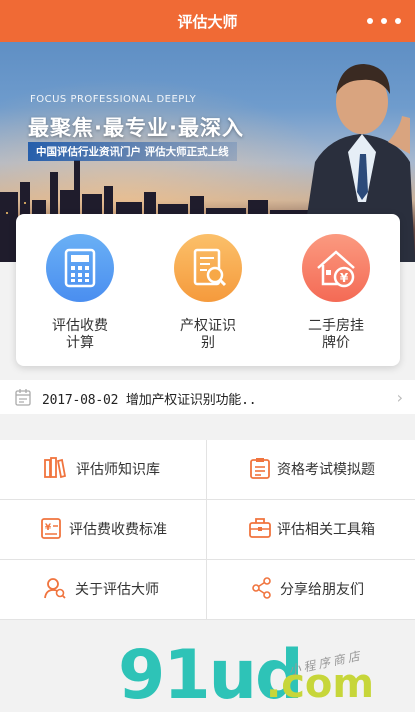 This screenshot has width=415, height=712. I want to click on feature-label: 产权证识 别, so click(208, 334).